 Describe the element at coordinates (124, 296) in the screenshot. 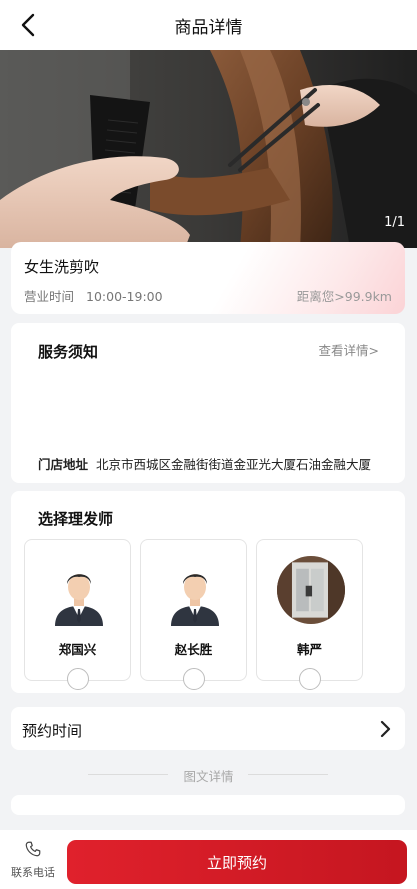

I see `business-hours-value: 10:00-19:00` at that location.